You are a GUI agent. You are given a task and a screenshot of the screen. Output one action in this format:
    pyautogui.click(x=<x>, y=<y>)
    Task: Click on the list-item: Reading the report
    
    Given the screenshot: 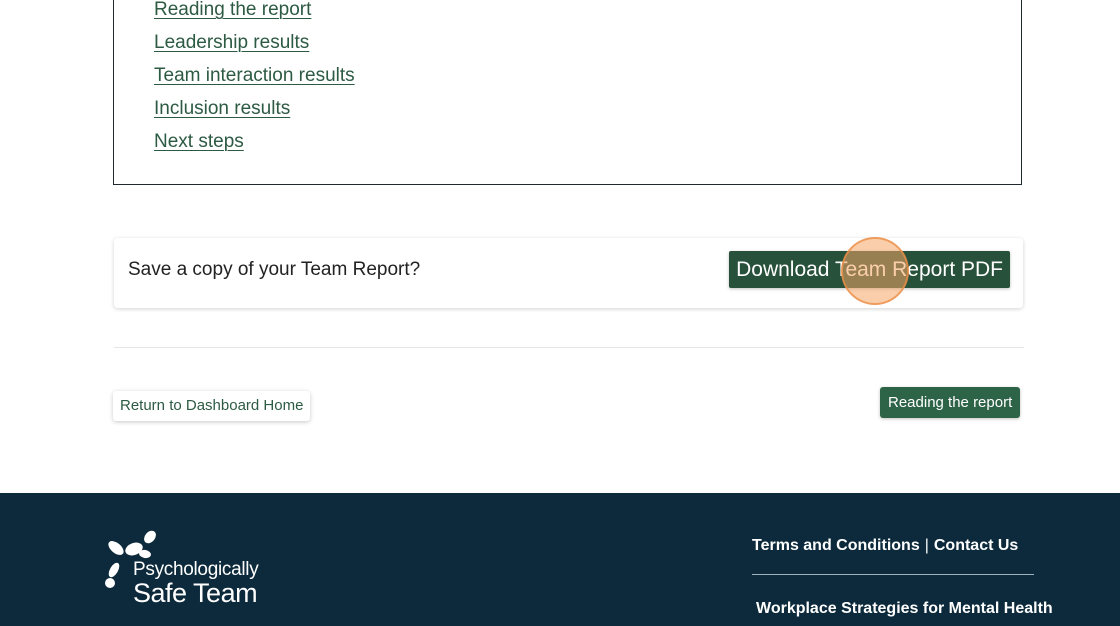 What is the action you would take?
    pyautogui.click(x=254, y=15)
    